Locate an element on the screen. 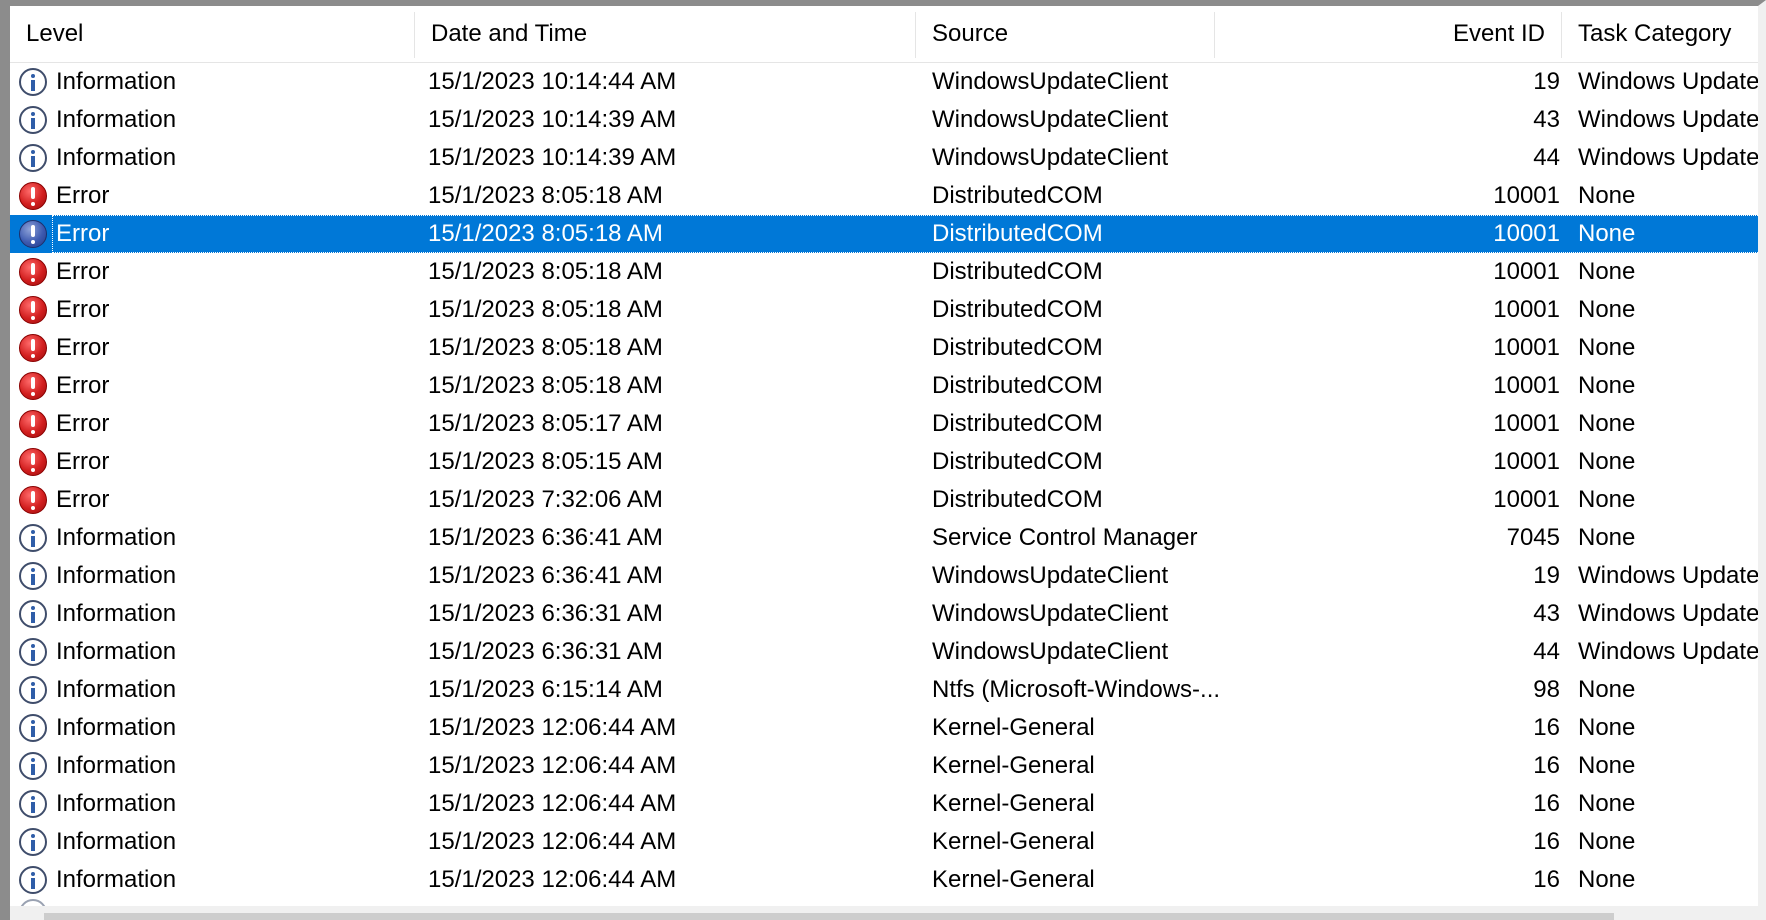 This screenshot has height=920, width=1766. column-header-source: Source is located at coordinates (1065, 34).